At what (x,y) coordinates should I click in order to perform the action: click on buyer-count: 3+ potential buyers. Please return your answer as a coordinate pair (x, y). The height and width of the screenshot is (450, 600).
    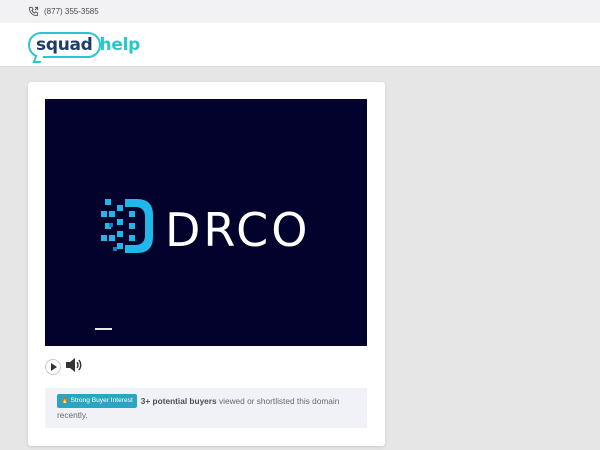
    Looking at the image, I should click on (178, 401).